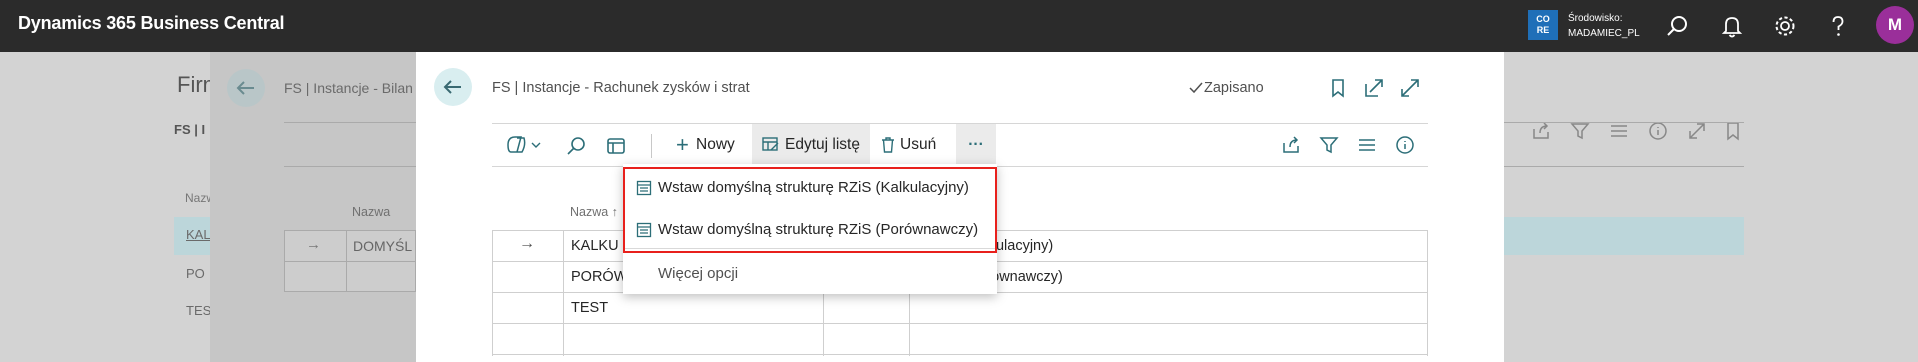 This screenshot has width=1918, height=362. Describe the element at coordinates (527, 244) in the screenshot. I see `row-selected-arrow: →` at that location.